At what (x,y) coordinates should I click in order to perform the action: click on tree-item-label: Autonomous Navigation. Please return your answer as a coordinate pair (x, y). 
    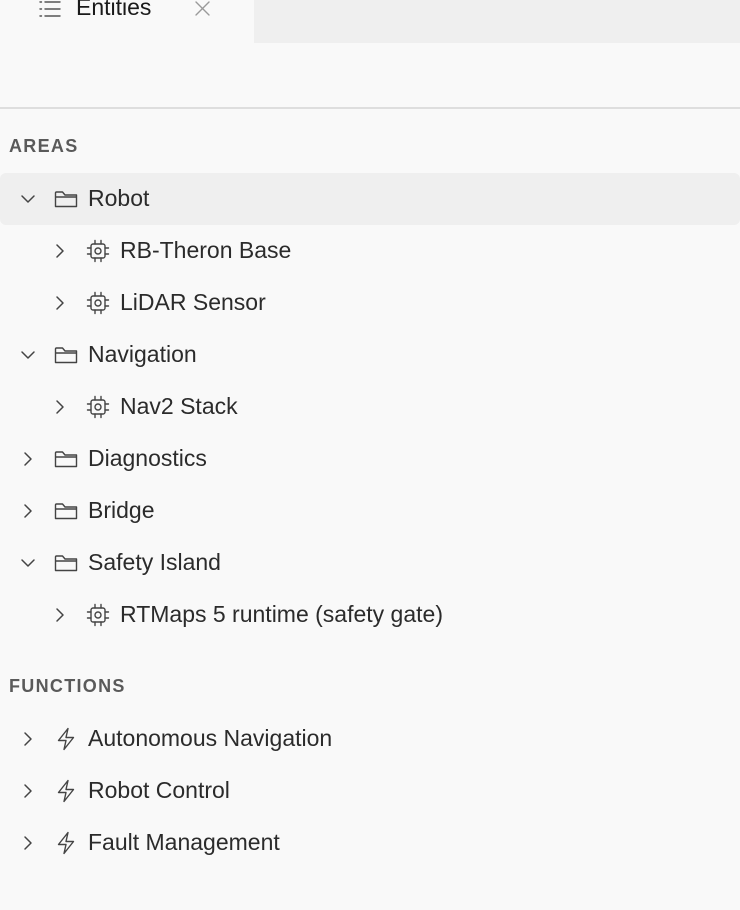
    Looking at the image, I should click on (210, 738).